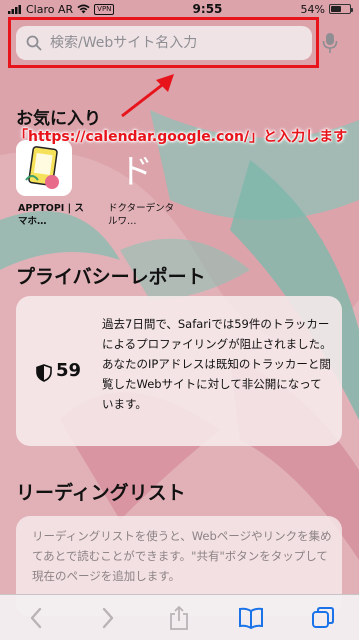 The height and width of the screenshot is (640, 359). I want to click on status-left: Claro AR VPN, so click(61, 9).